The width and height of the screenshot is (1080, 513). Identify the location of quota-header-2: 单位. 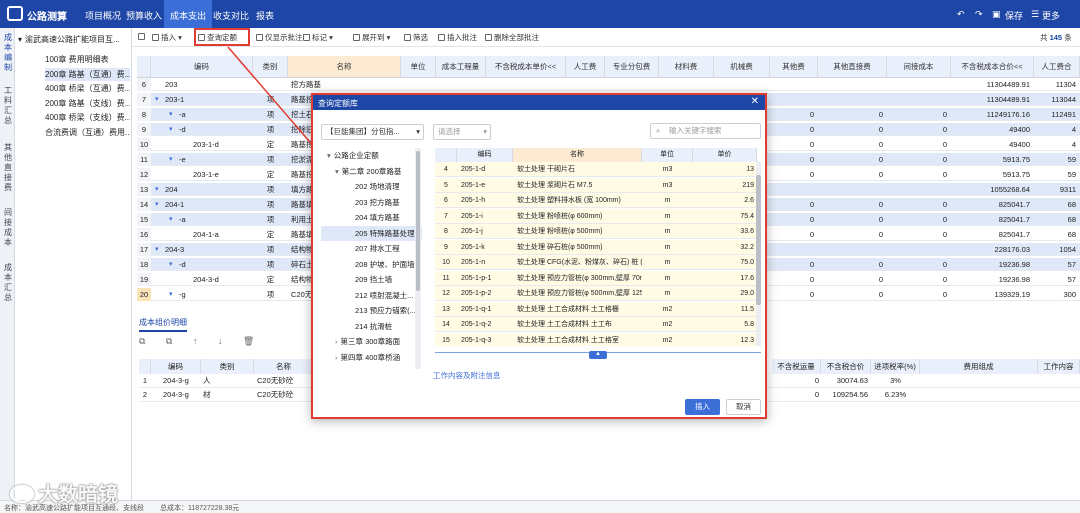
(667, 155).